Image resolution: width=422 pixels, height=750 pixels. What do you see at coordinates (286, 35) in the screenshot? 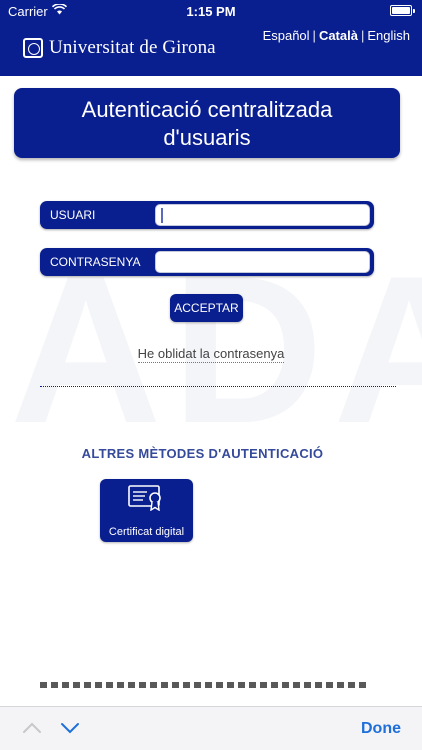
I see `lang-es: Español` at bounding box center [286, 35].